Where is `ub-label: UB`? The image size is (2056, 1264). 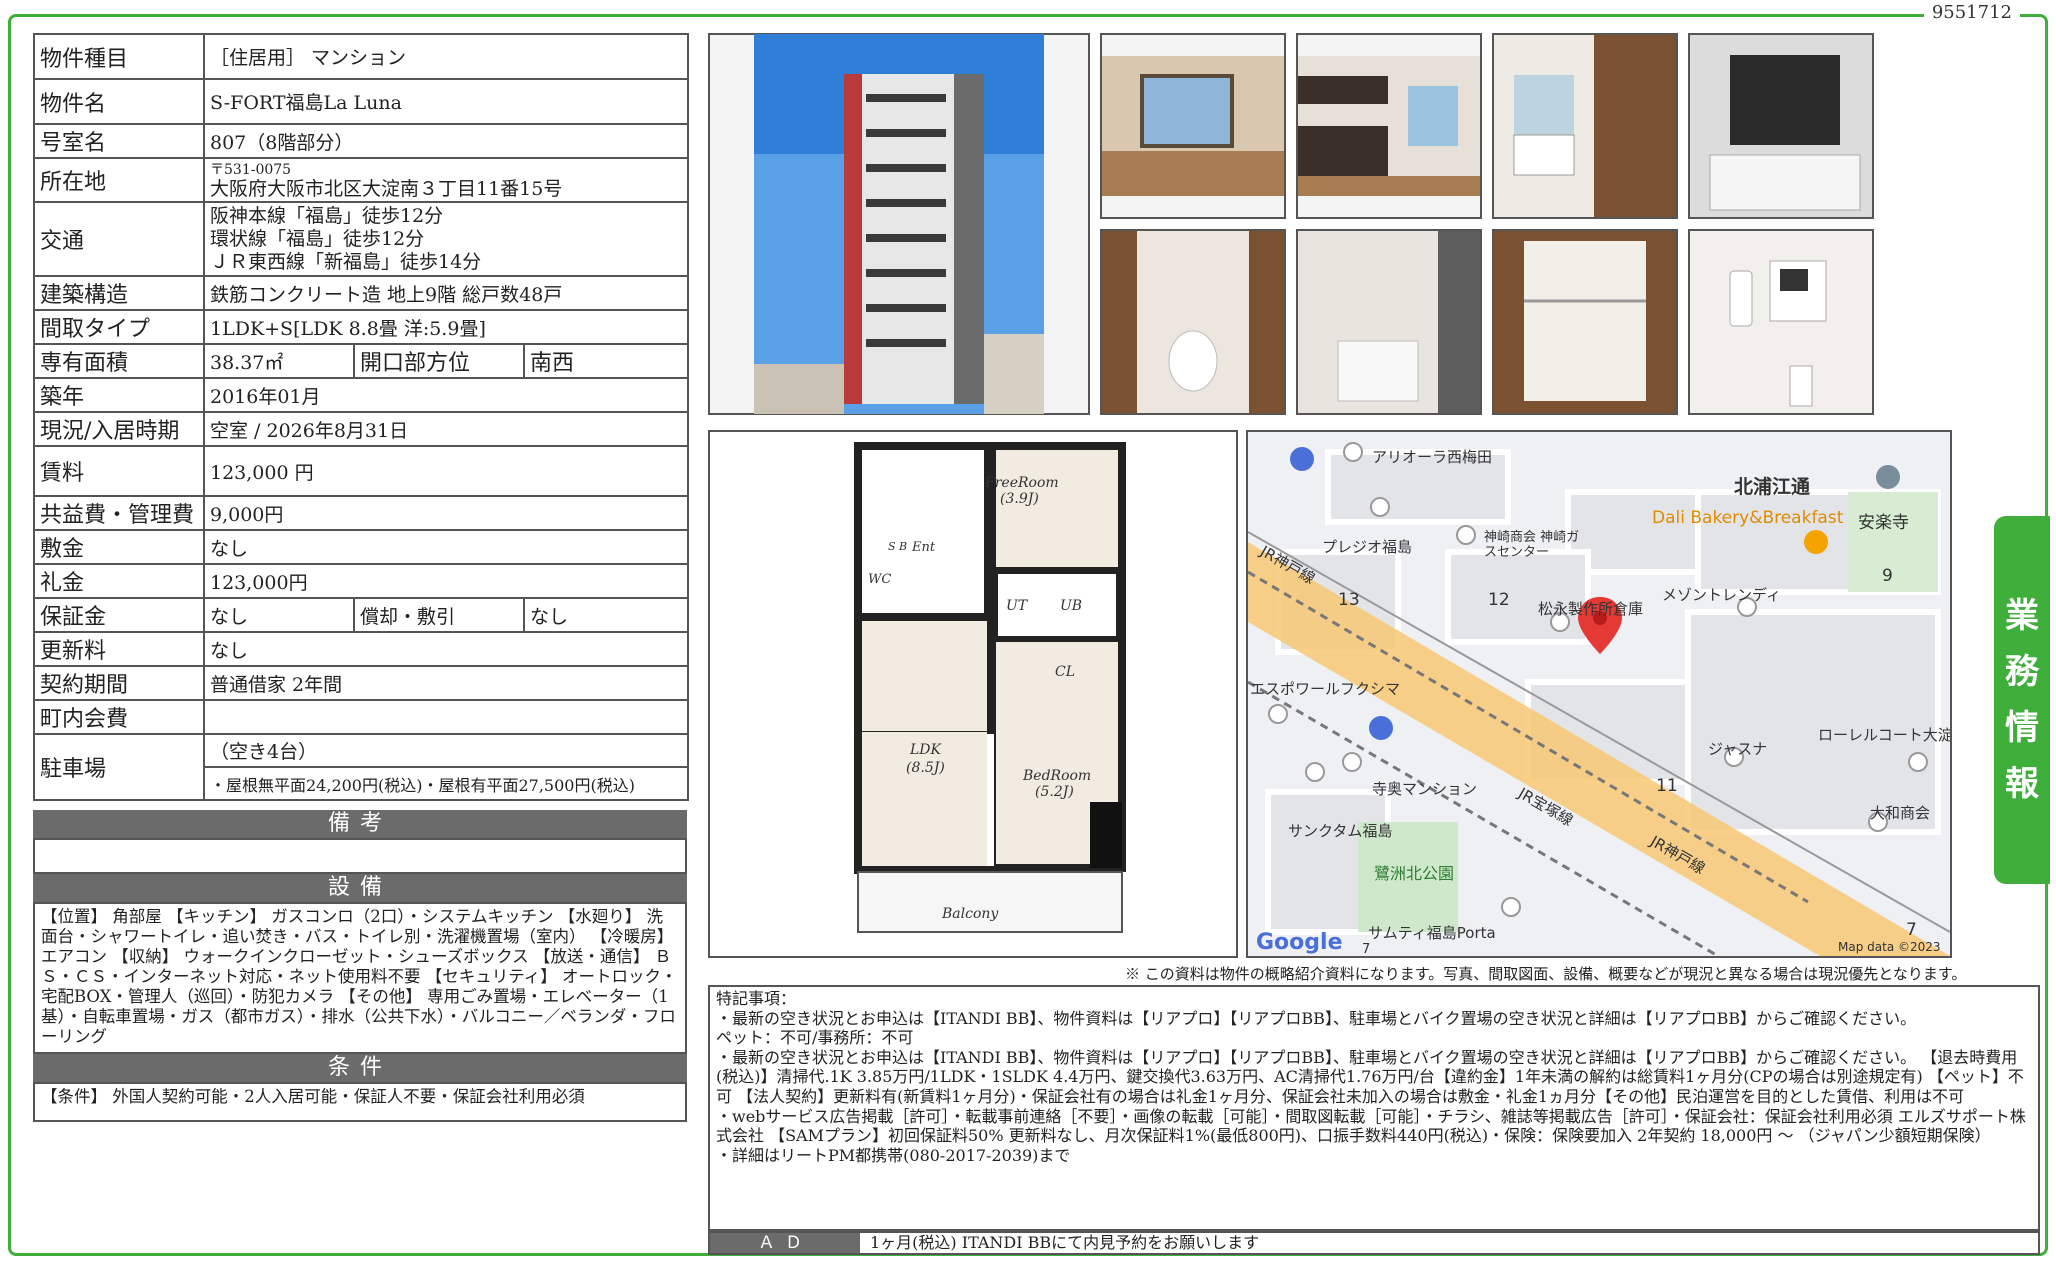
ub-label: UB is located at coordinates (1071, 606).